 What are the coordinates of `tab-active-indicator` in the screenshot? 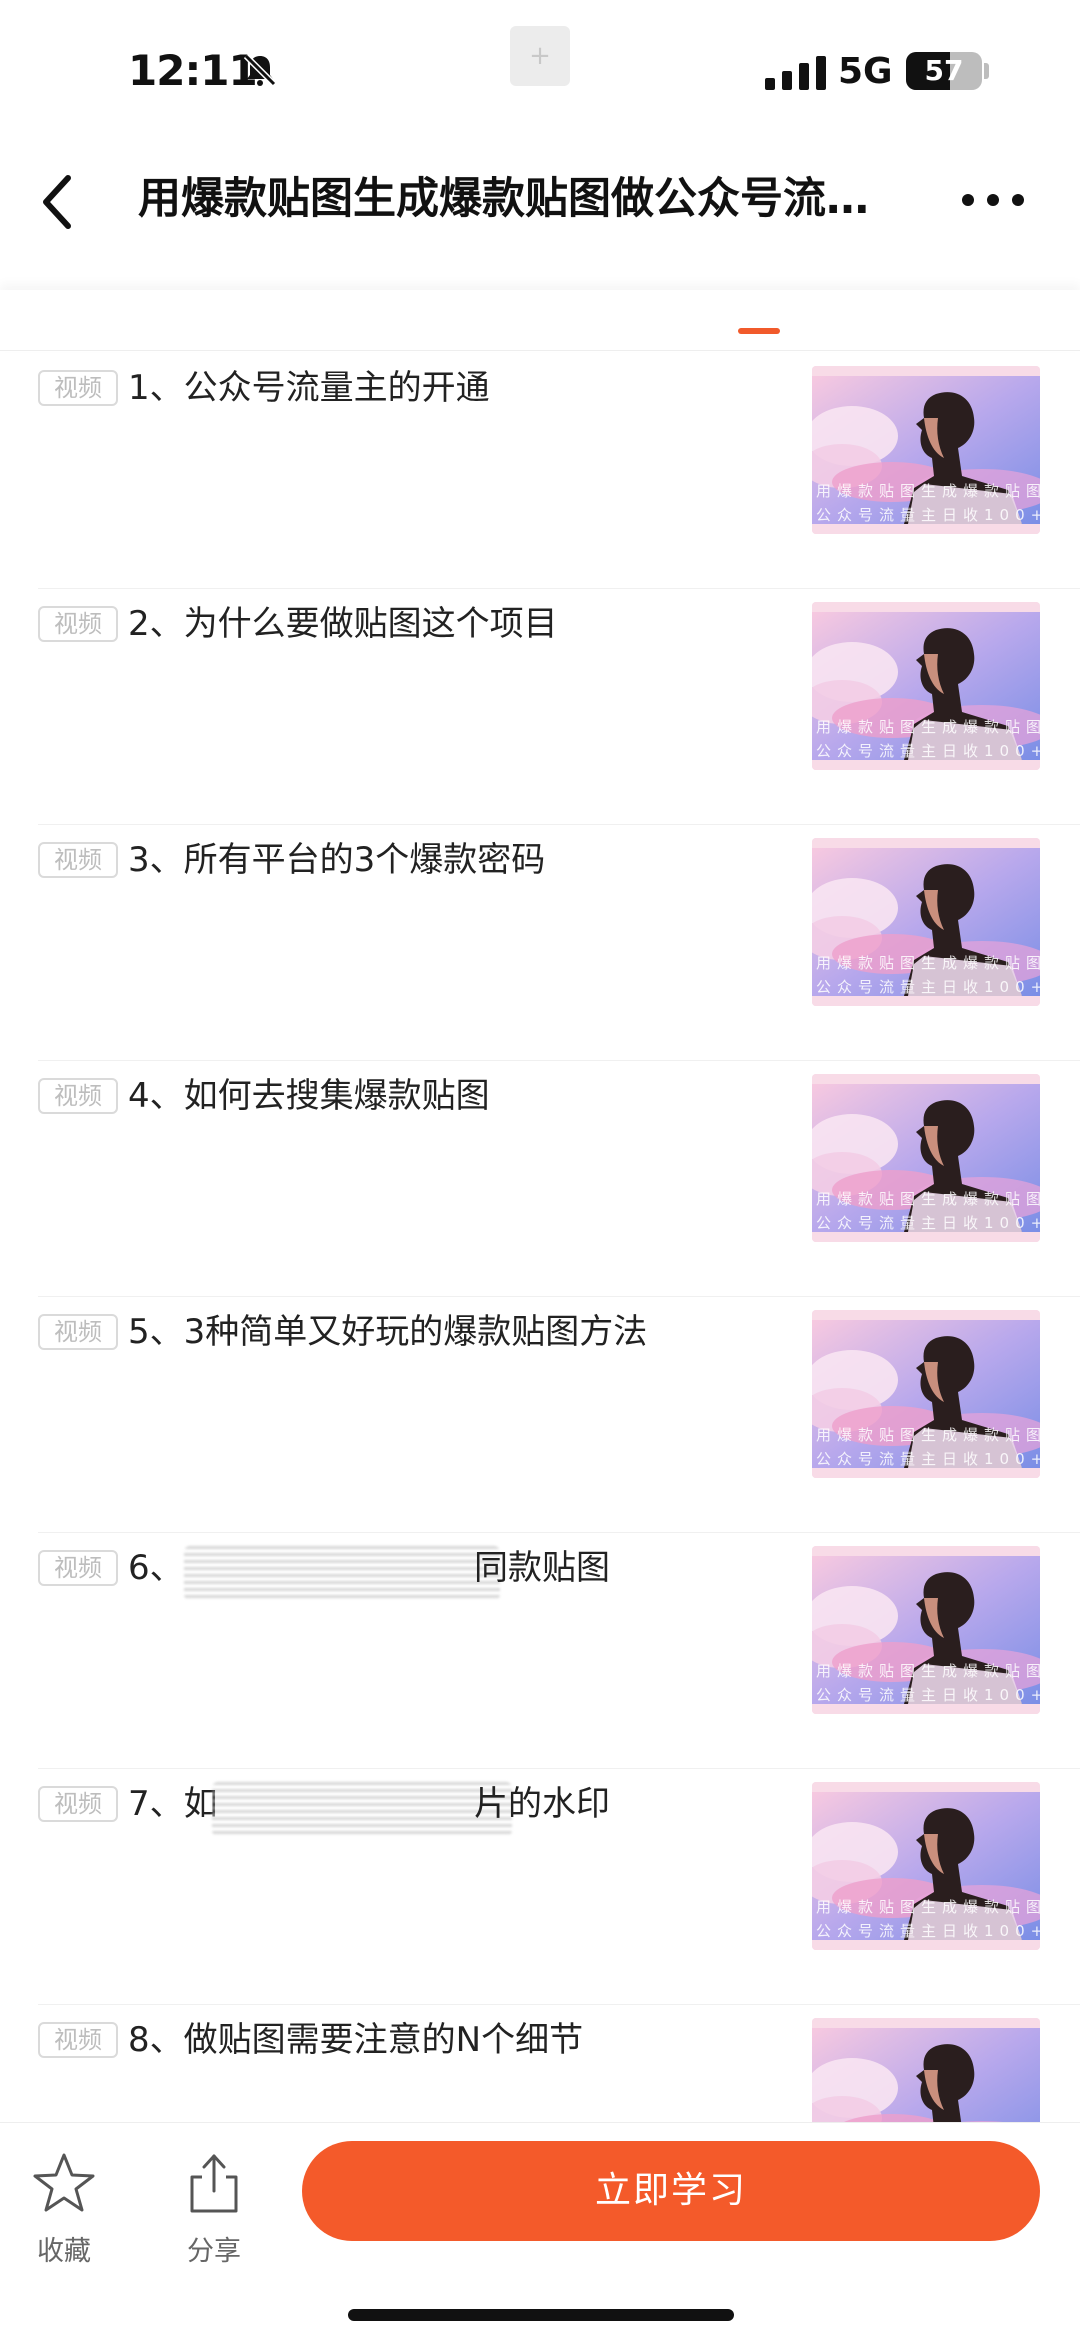 It's located at (759, 331).